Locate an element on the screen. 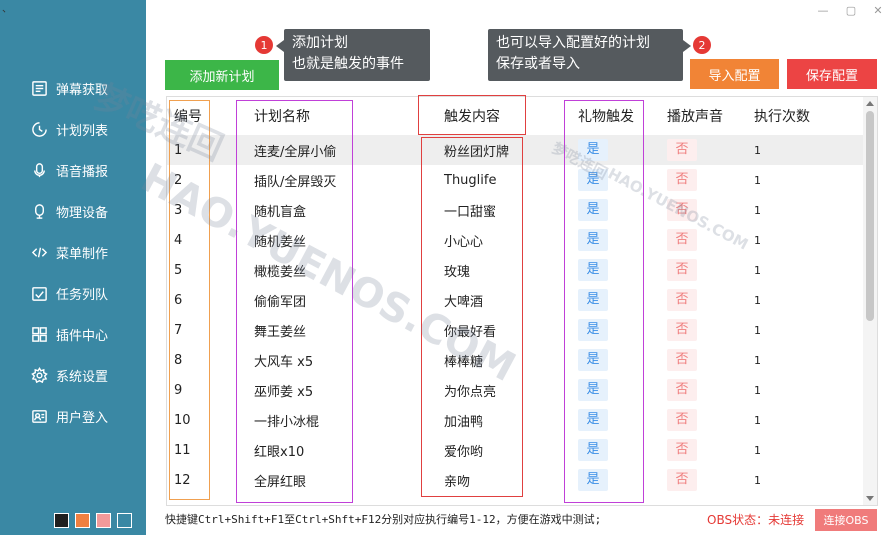 The width and height of the screenshot is (889, 535). theme-swatch-pink is located at coordinates (103, 520).